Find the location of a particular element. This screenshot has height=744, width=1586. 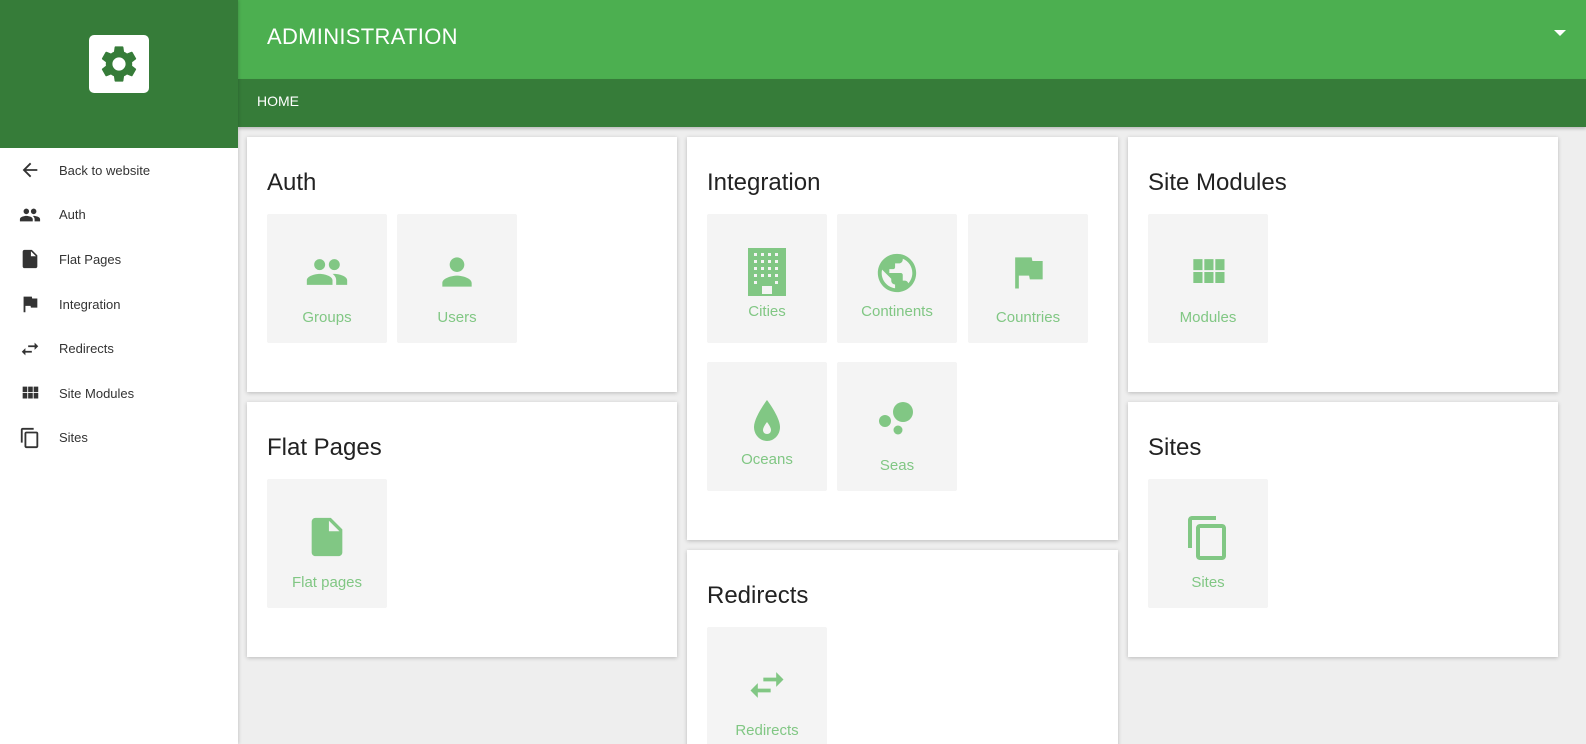

sidebar-item-integration: Integration is located at coordinates (119, 304).